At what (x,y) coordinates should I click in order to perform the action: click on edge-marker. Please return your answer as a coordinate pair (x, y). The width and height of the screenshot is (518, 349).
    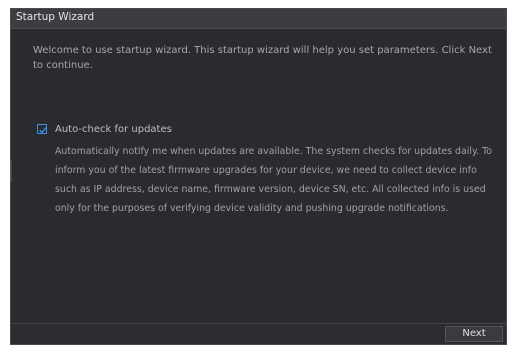
    Looking at the image, I should click on (11, 171).